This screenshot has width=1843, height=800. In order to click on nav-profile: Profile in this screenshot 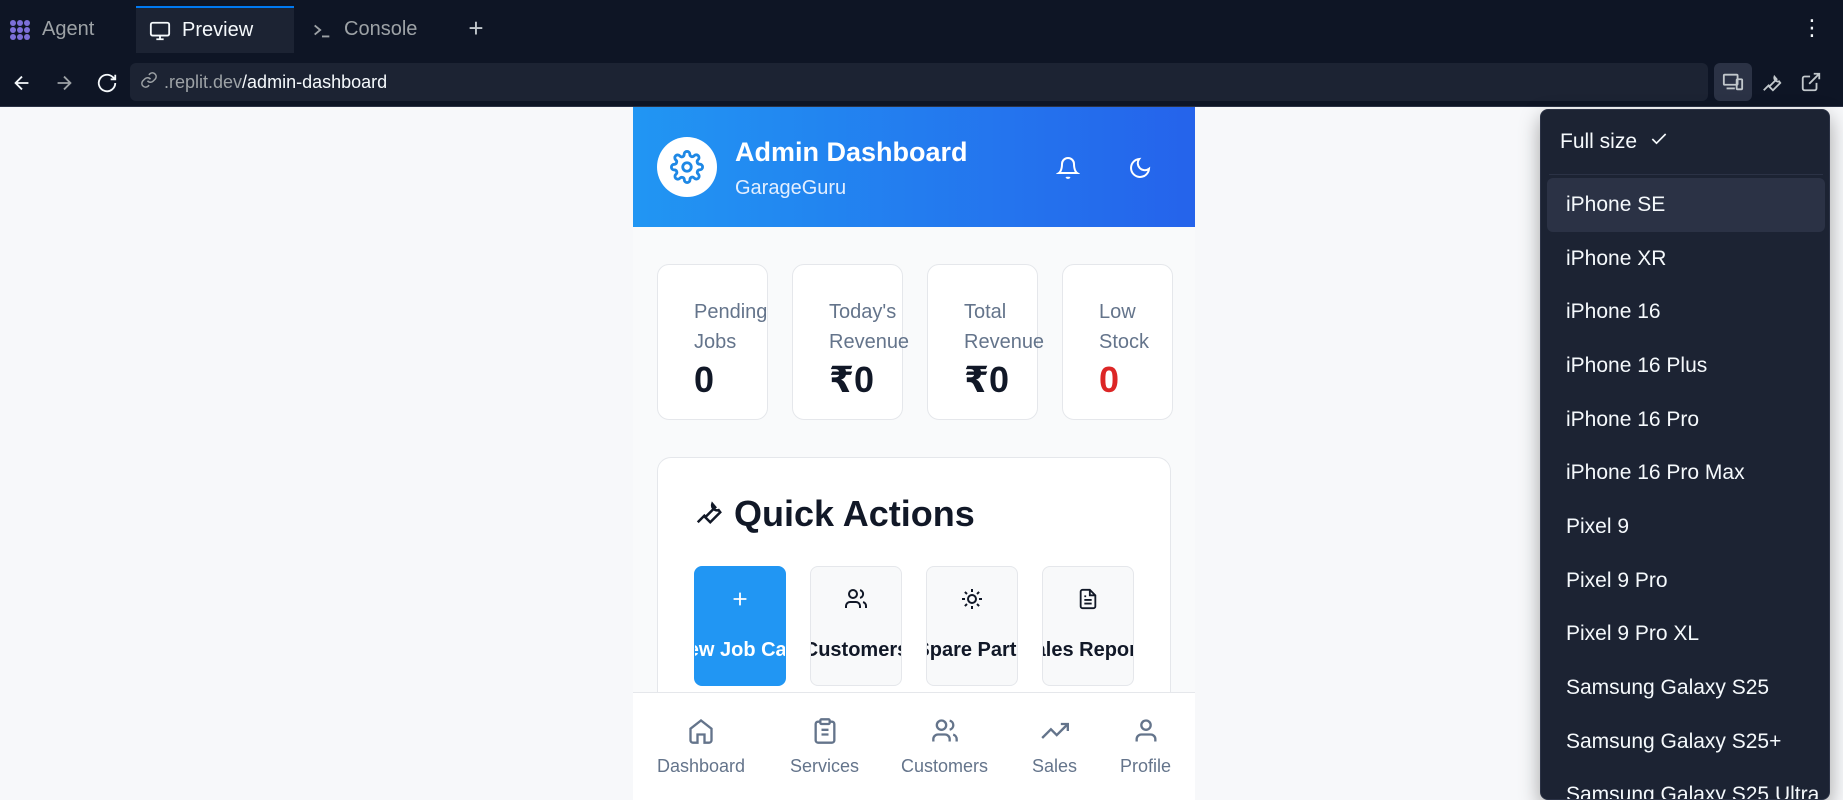, I will do `click(1145, 747)`.